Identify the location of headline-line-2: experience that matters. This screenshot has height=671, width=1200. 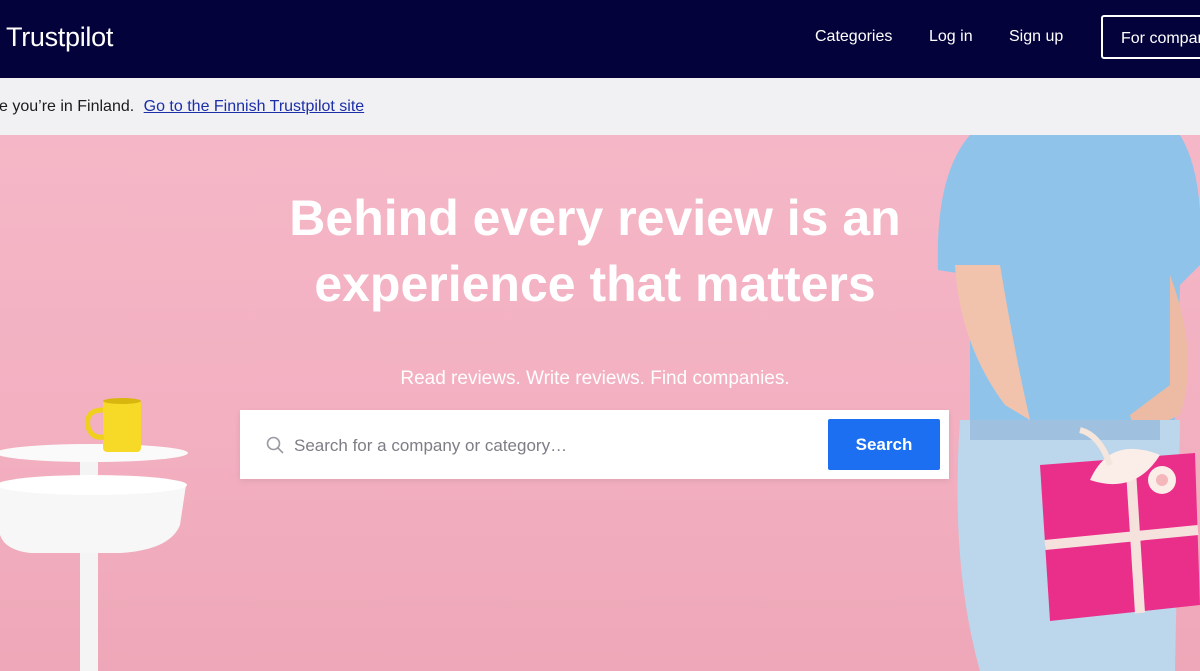
(595, 284).